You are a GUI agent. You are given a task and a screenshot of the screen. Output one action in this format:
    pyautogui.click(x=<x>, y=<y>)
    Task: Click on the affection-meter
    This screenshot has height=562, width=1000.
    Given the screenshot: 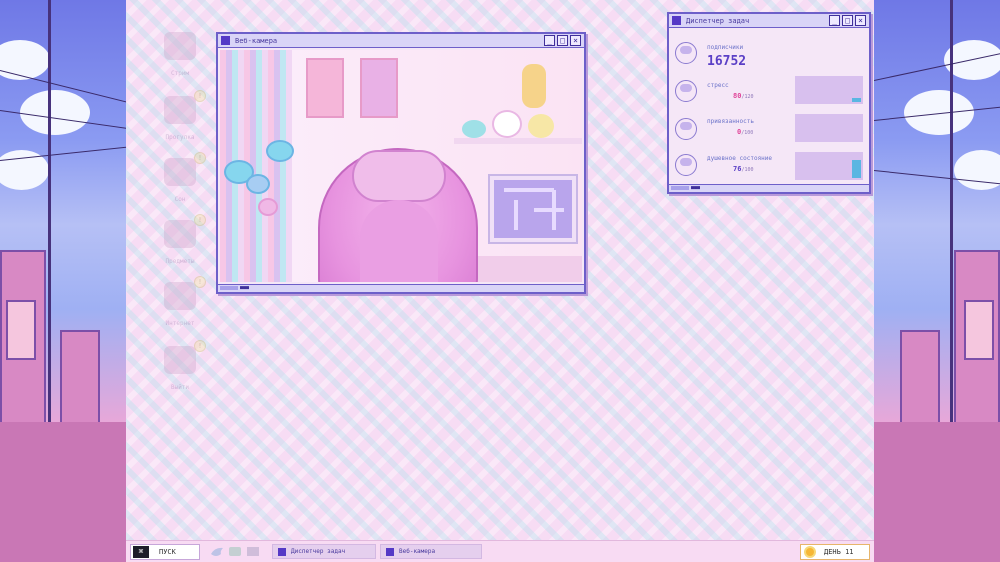 What is the action you would take?
    pyautogui.click(x=829, y=128)
    